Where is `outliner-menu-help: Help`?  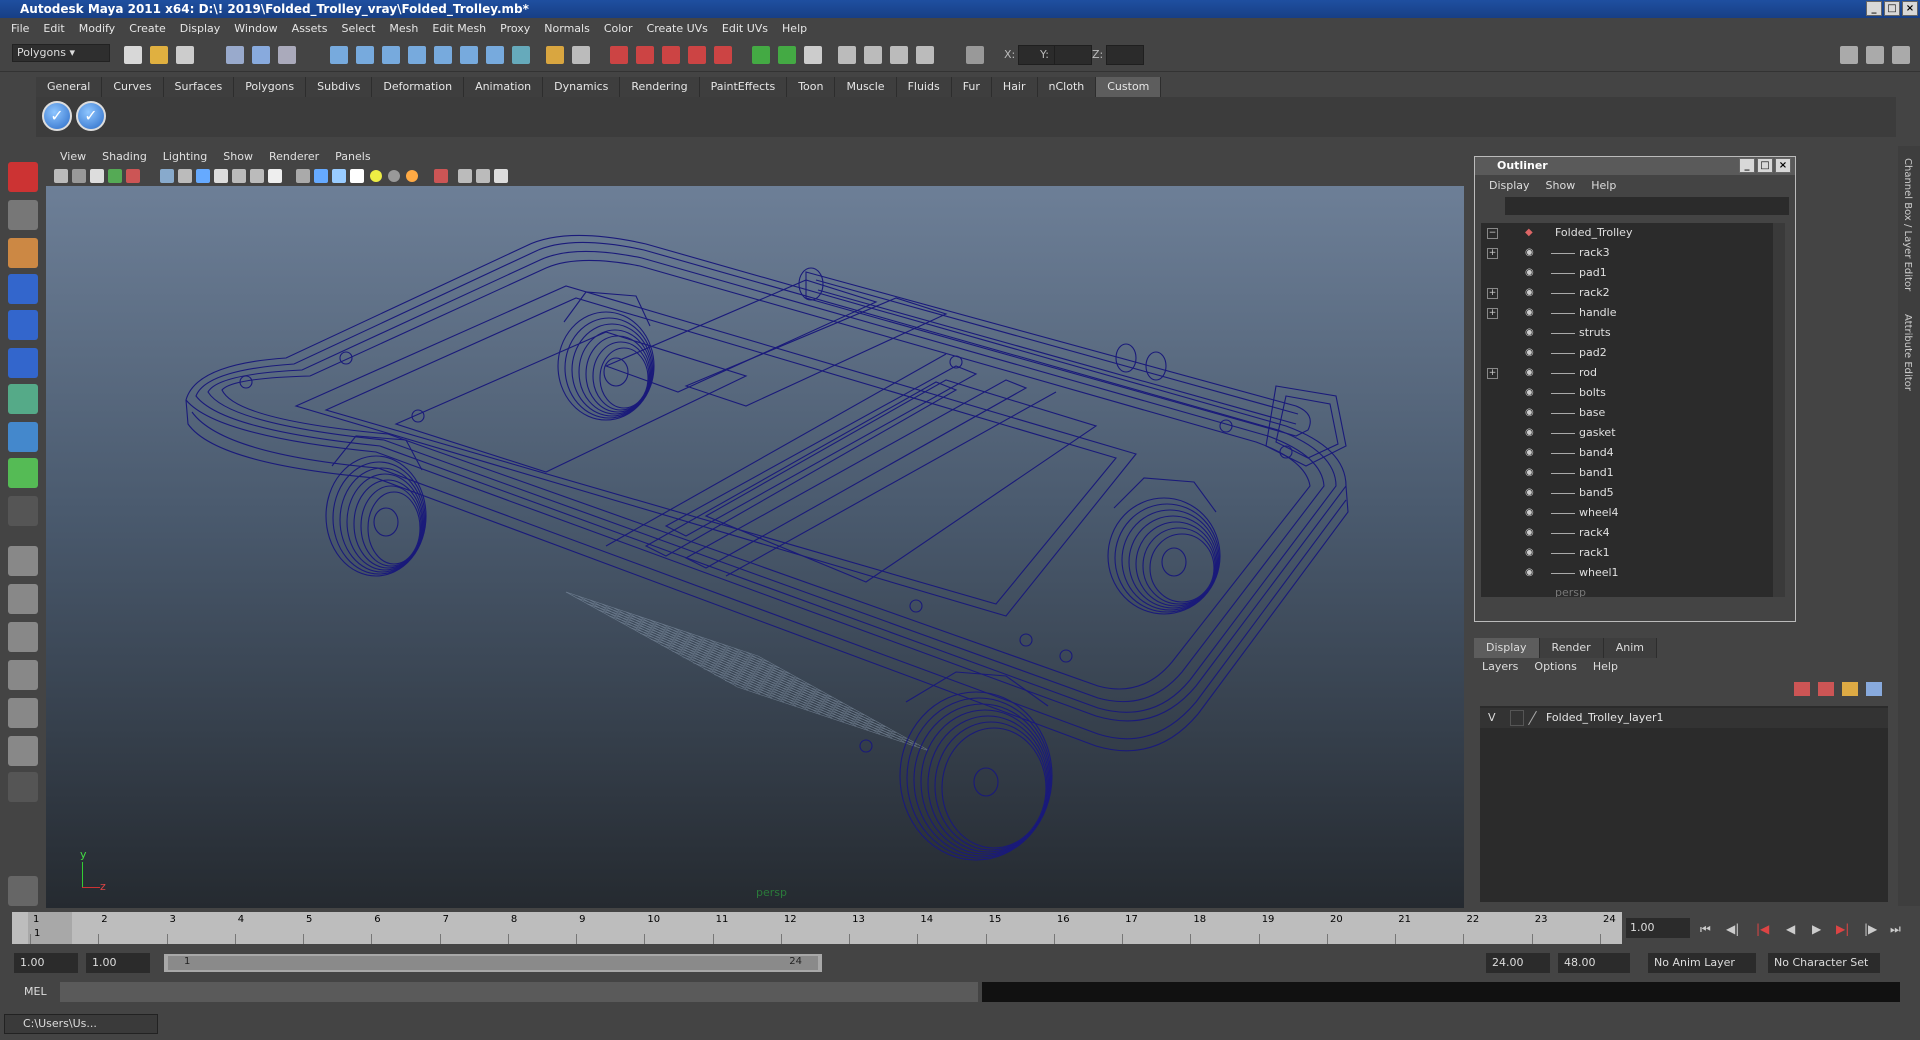 outliner-menu-help: Help is located at coordinates (1603, 185).